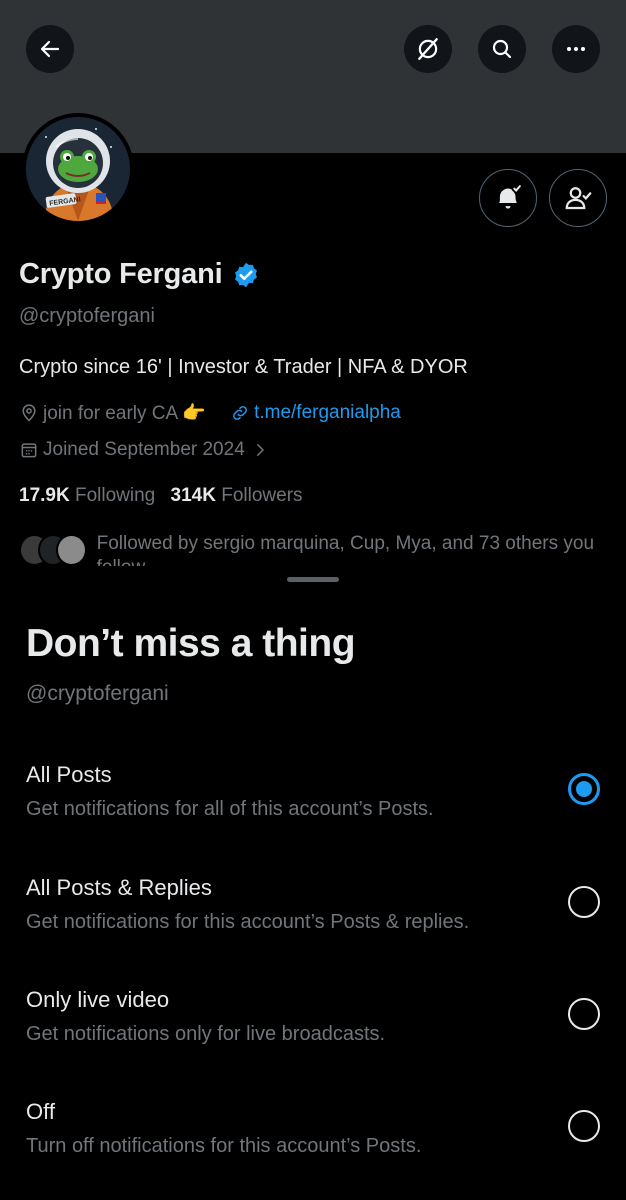 The width and height of the screenshot is (626, 1200). I want to click on profile-joined-row: Joined September 2024, so click(144, 450).